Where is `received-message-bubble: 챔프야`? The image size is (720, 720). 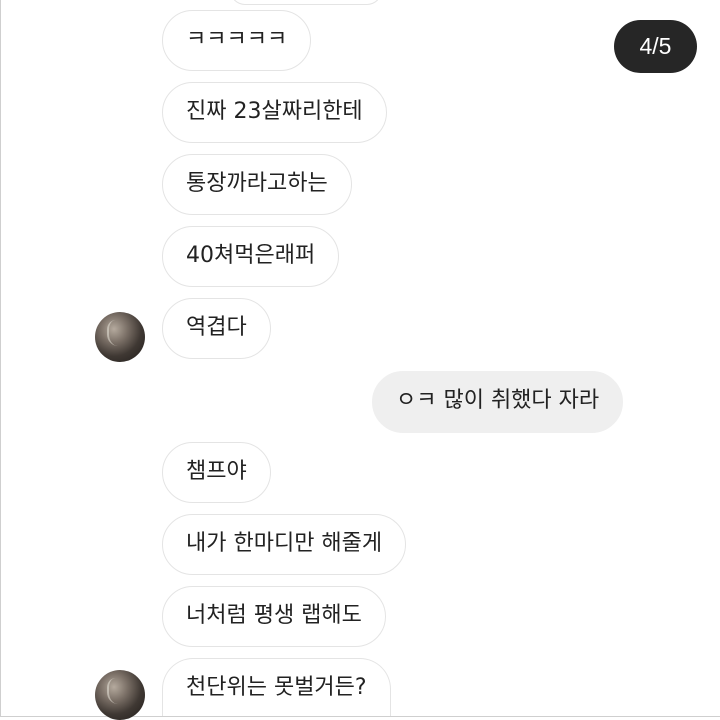 received-message-bubble: 챔프야 is located at coordinates (216, 472).